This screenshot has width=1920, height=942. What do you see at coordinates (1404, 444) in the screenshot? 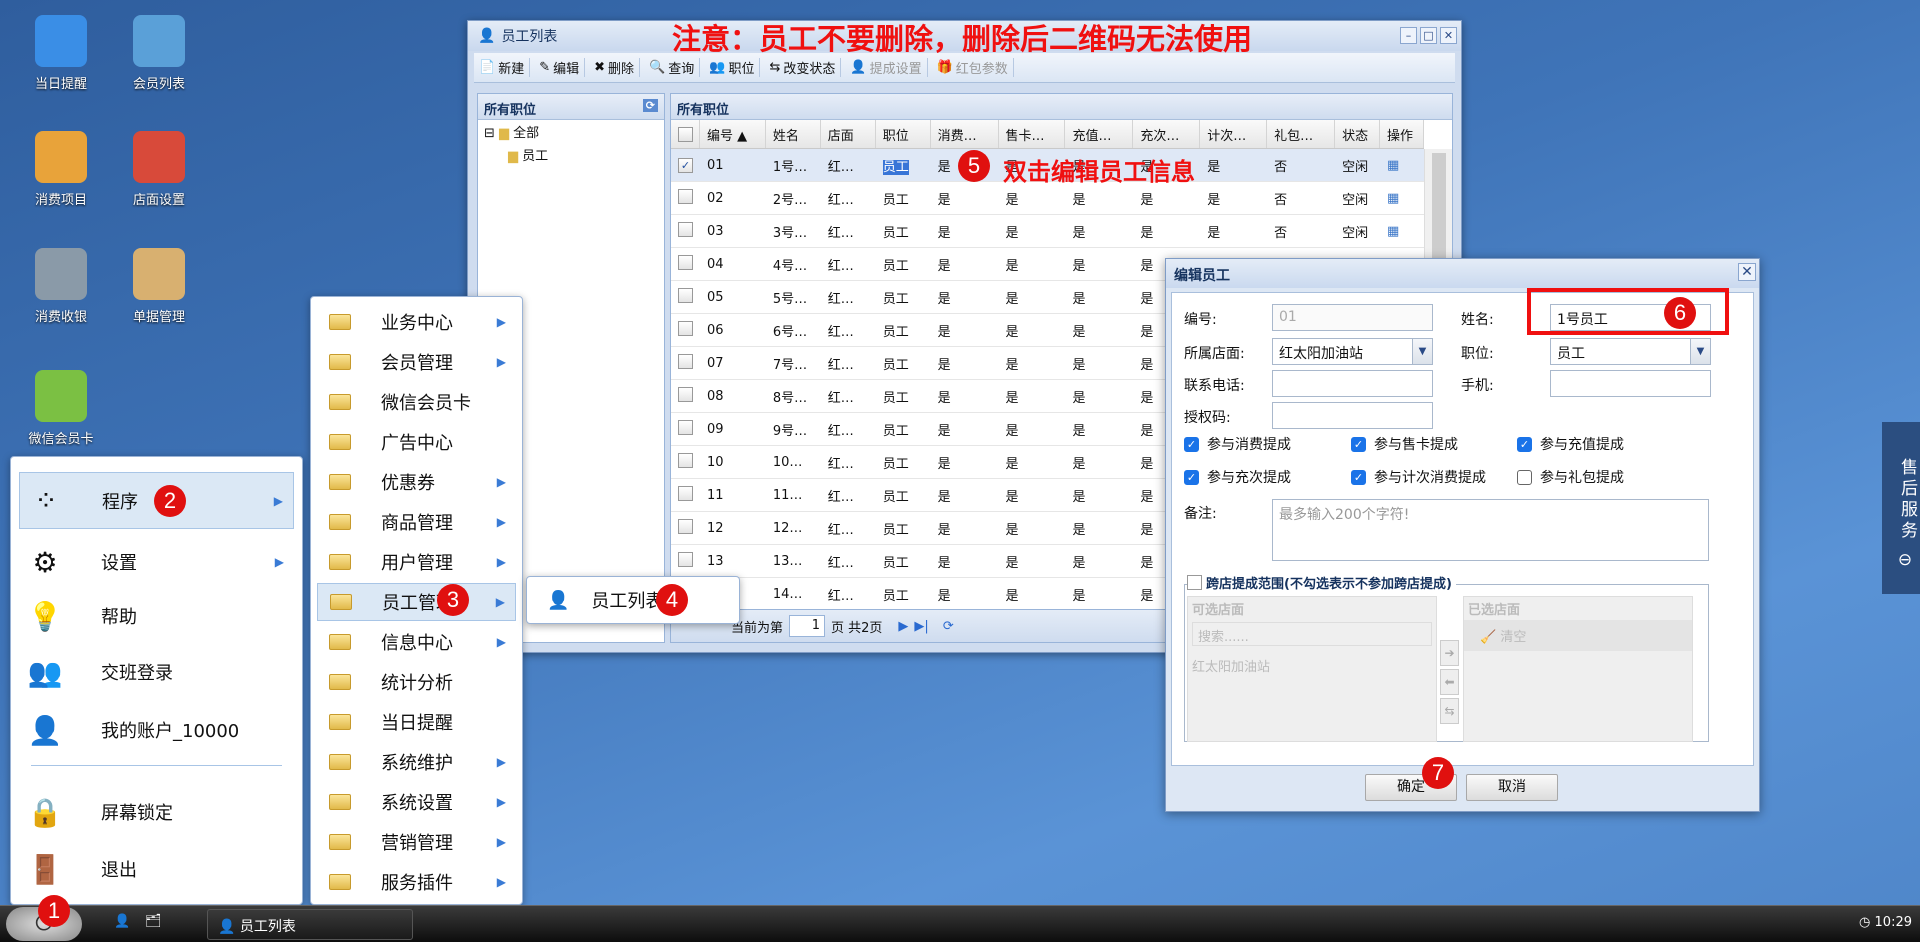
I see `commission-checkbox: ✓ 参与售卡提成` at bounding box center [1404, 444].